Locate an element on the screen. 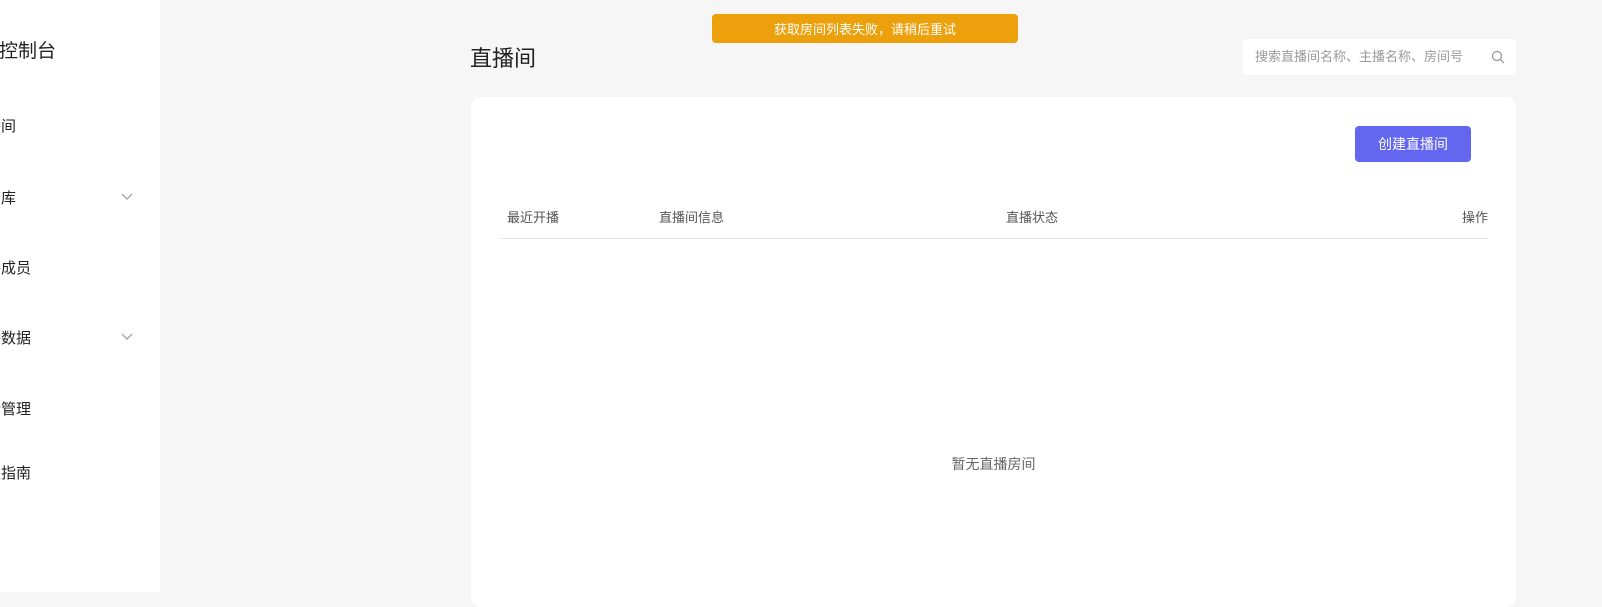 The height and width of the screenshot is (607, 1602). column-header-room-info: 直播间信息 is located at coordinates (692, 218).